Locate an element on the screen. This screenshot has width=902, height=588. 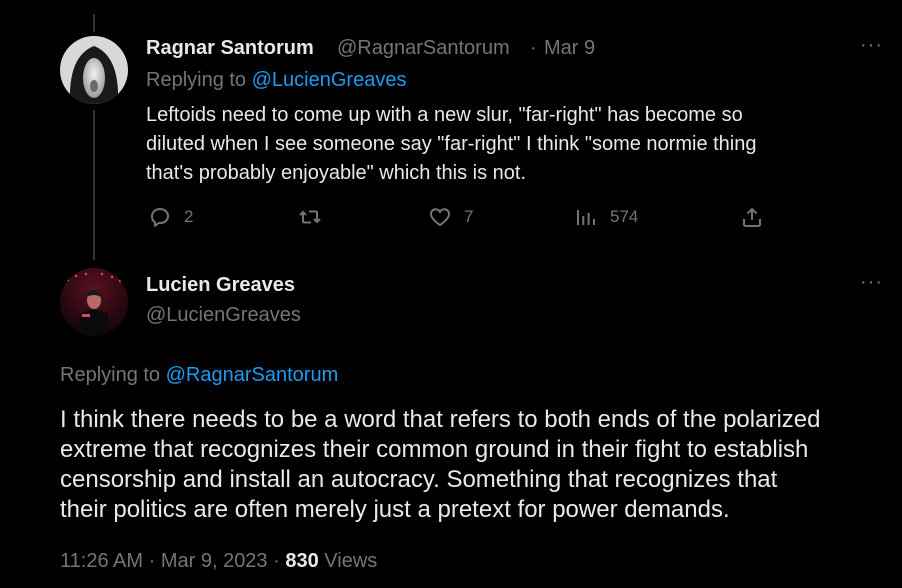
like-button: 7 is located at coordinates (450, 217).